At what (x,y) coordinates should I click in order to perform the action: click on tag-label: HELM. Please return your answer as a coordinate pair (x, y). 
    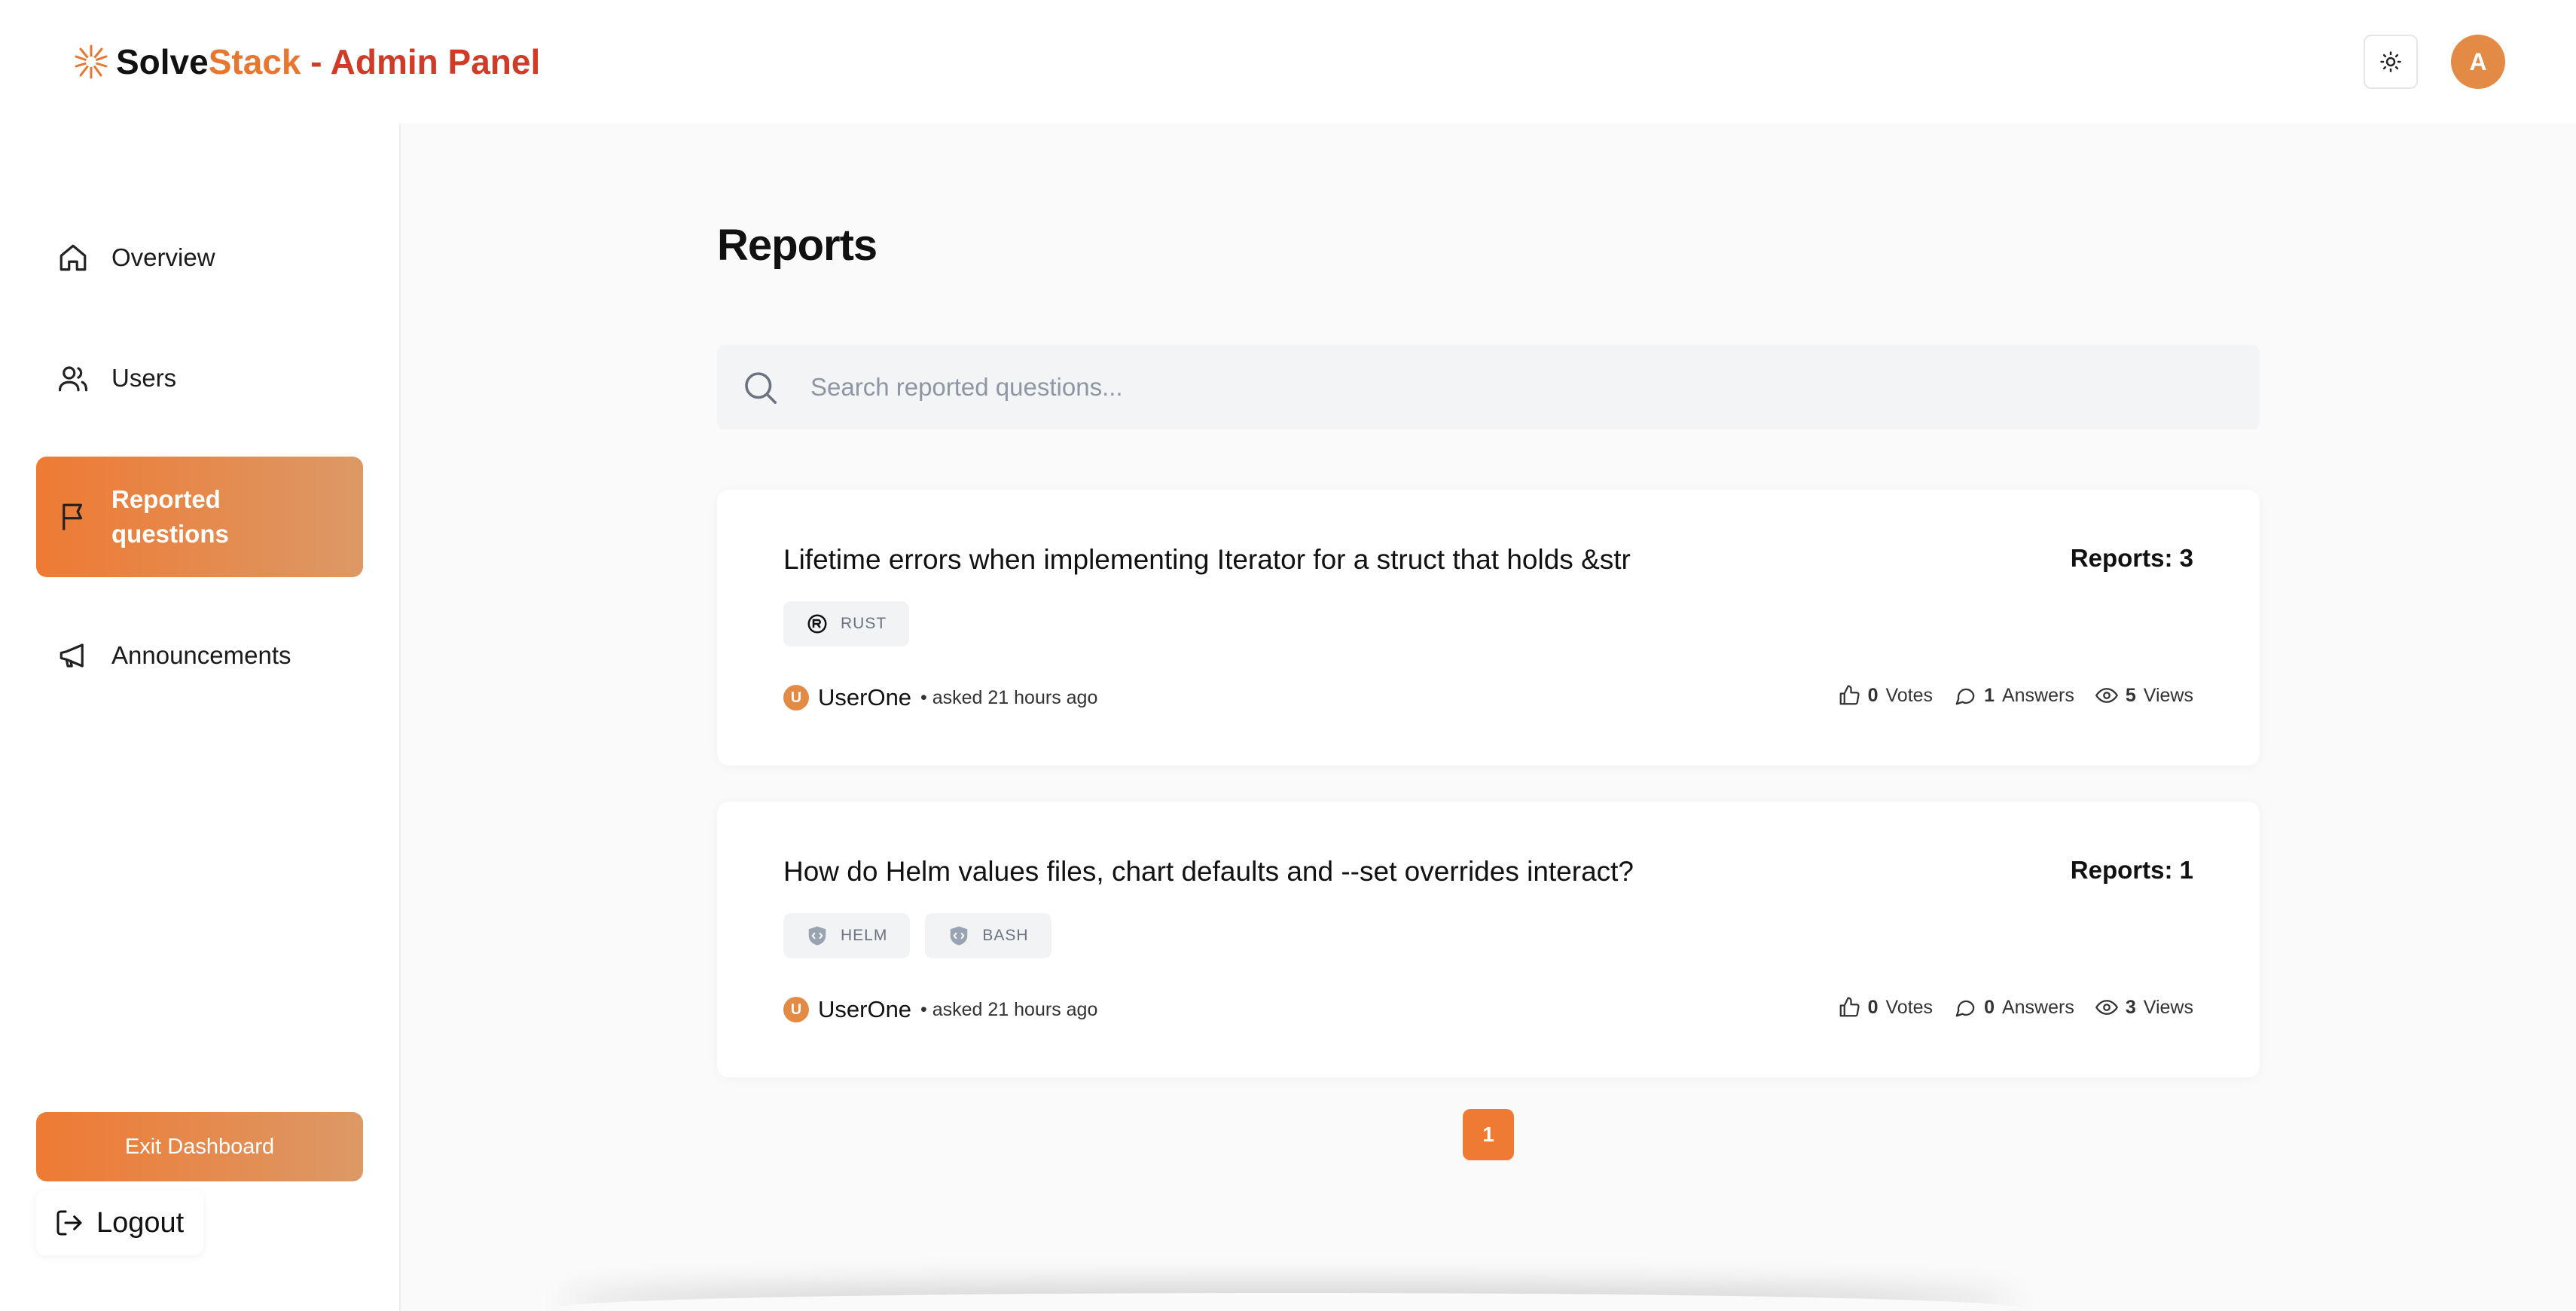
    Looking at the image, I should click on (865, 935).